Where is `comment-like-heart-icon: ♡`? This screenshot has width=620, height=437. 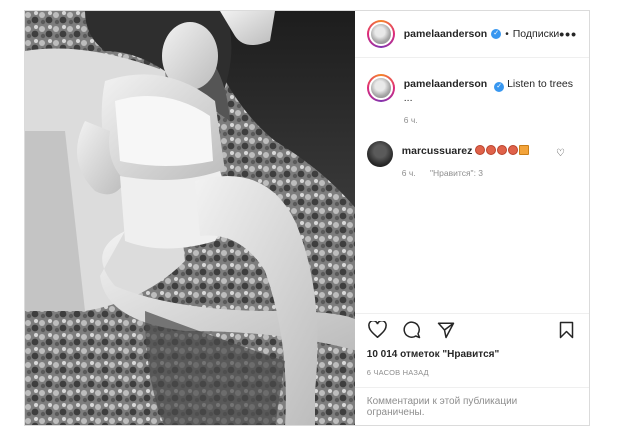 comment-like-heart-icon: ♡ is located at coordinates (560, 153).